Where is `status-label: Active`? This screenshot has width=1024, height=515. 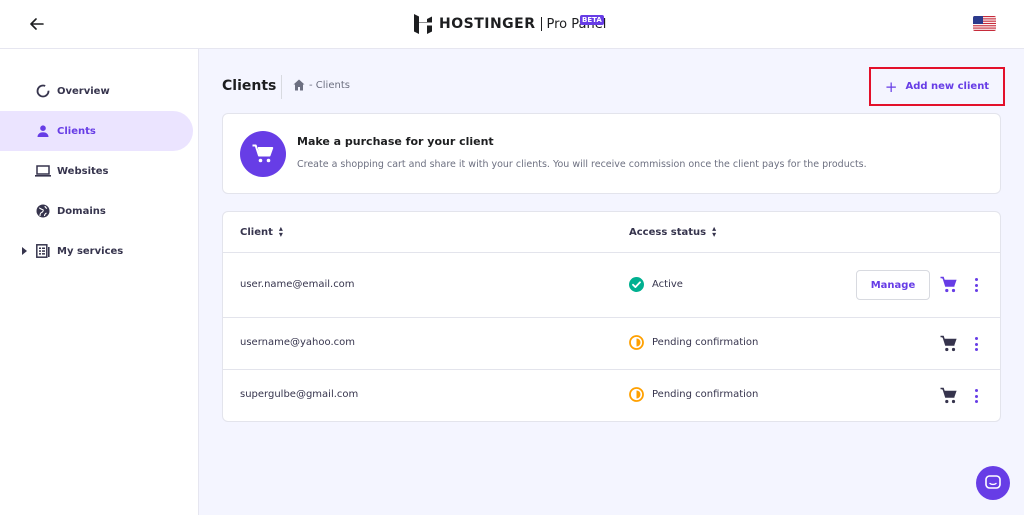
status-label: Active is located at coordinates (667, 284).